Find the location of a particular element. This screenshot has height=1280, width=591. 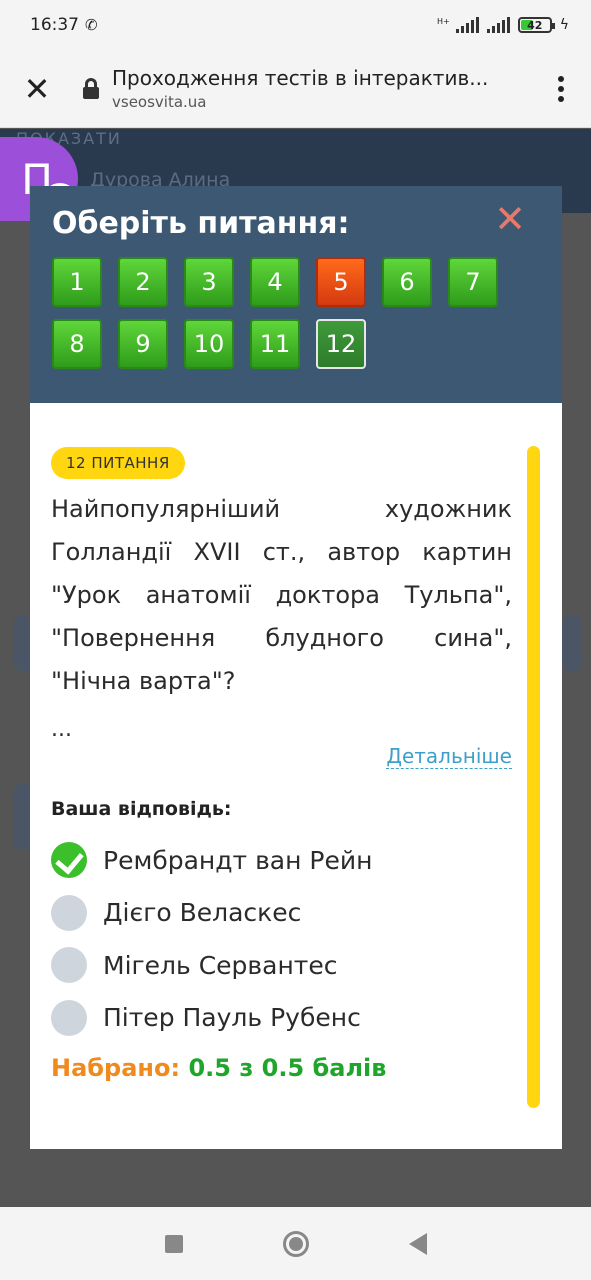

score-value: 0.5 з 0.5 балів is located at coordinates (287, 1068).